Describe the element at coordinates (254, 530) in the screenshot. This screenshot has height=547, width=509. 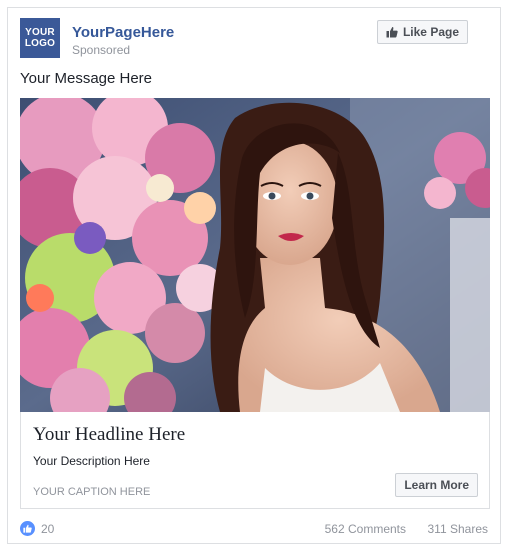
I see `engagement-bar: 20 562 Comments 311 Shares` at that location.